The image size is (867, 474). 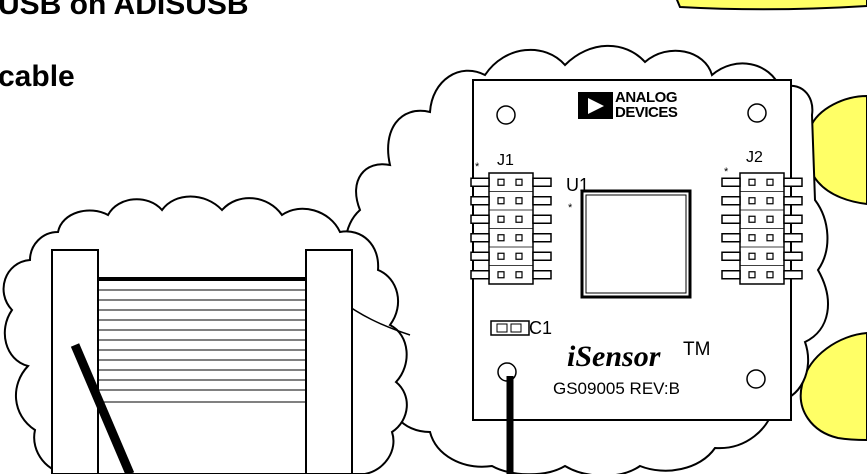 I want to click on chip-u1, so click(x=636, y=244).